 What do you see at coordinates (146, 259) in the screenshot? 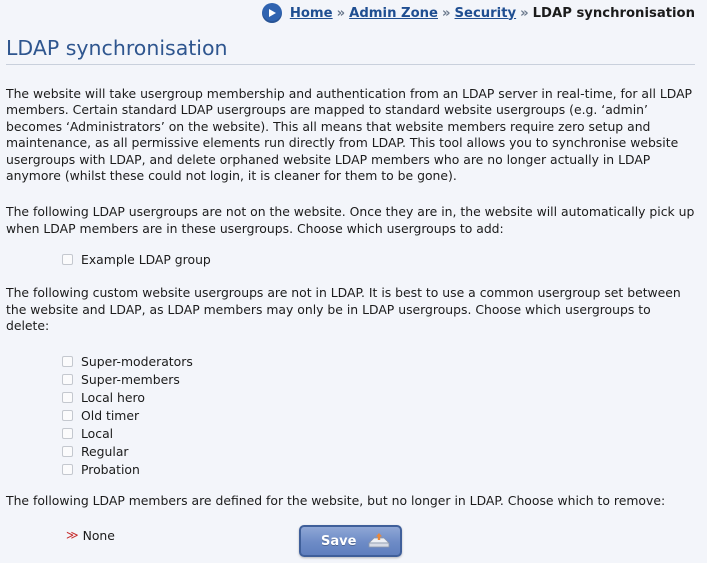
I see `add-group-label: Example LDAP group` at bounding box center [146, 259].